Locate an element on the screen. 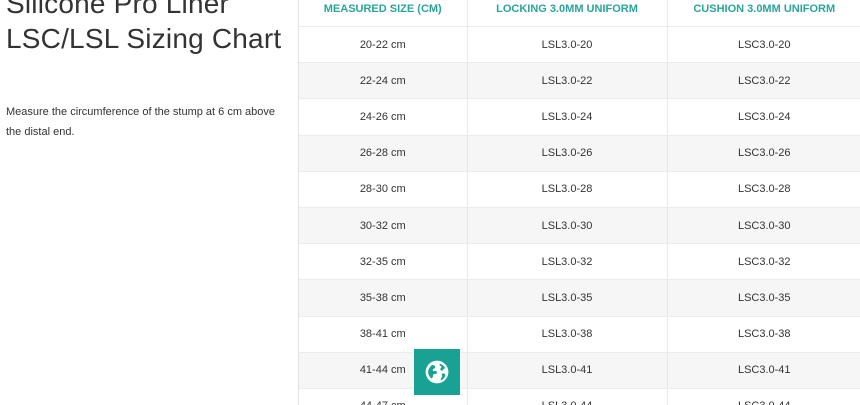 The image size is (860, 405). cell-cushion-code: LSC3.0-24 is located at coordinates (763, 117).